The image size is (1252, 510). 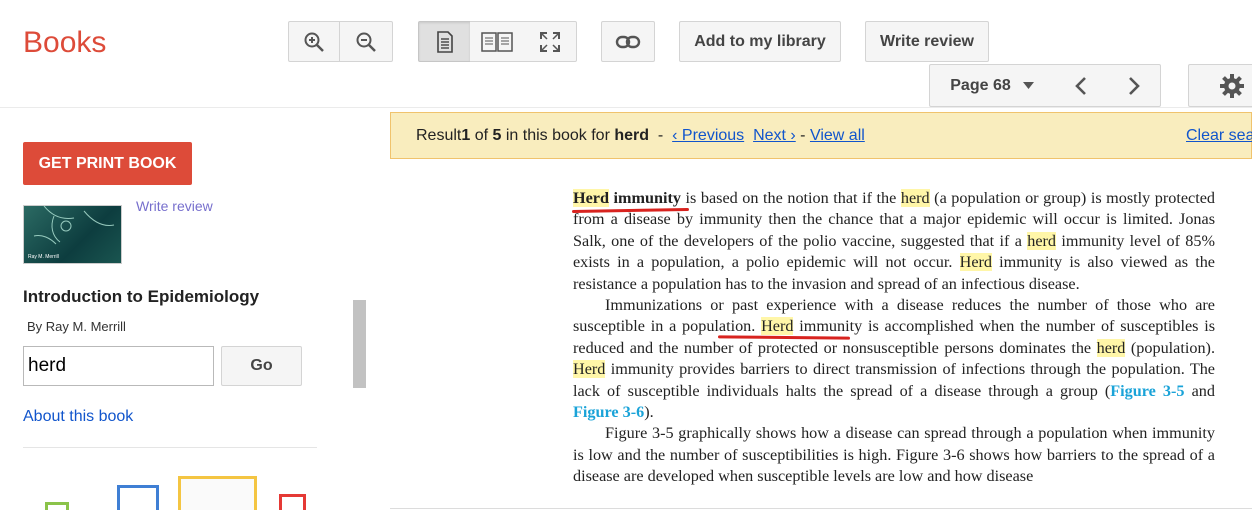 I want to click on figure-link: Figure 3-5, so click(x=1147, y=391).